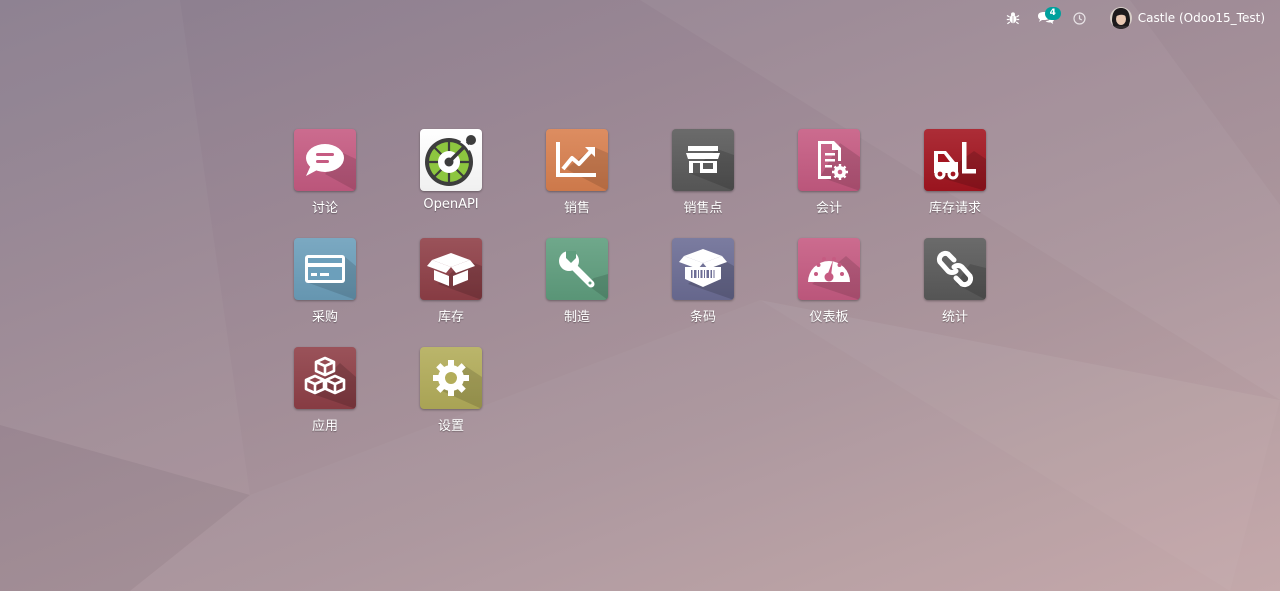  Describe the element at coordinates (839, 166) in the screenshot. I see `invoice-icon` at that location.